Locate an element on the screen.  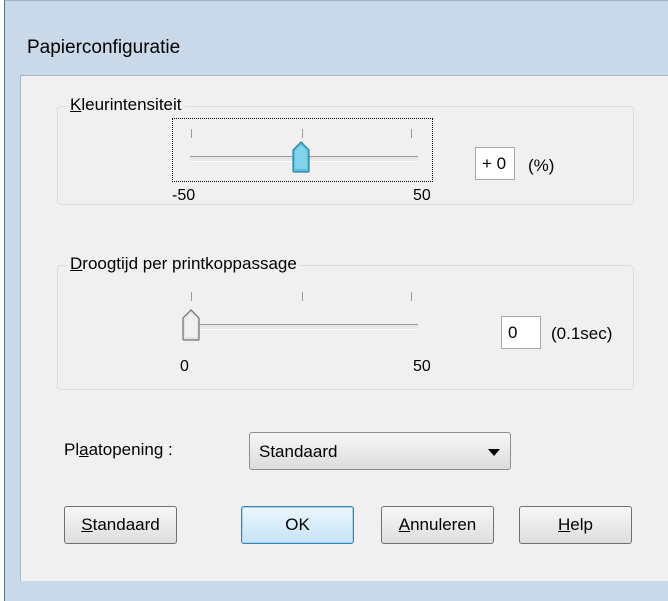
drying-time-max-label: 50 is located at coordinates (422, 366).